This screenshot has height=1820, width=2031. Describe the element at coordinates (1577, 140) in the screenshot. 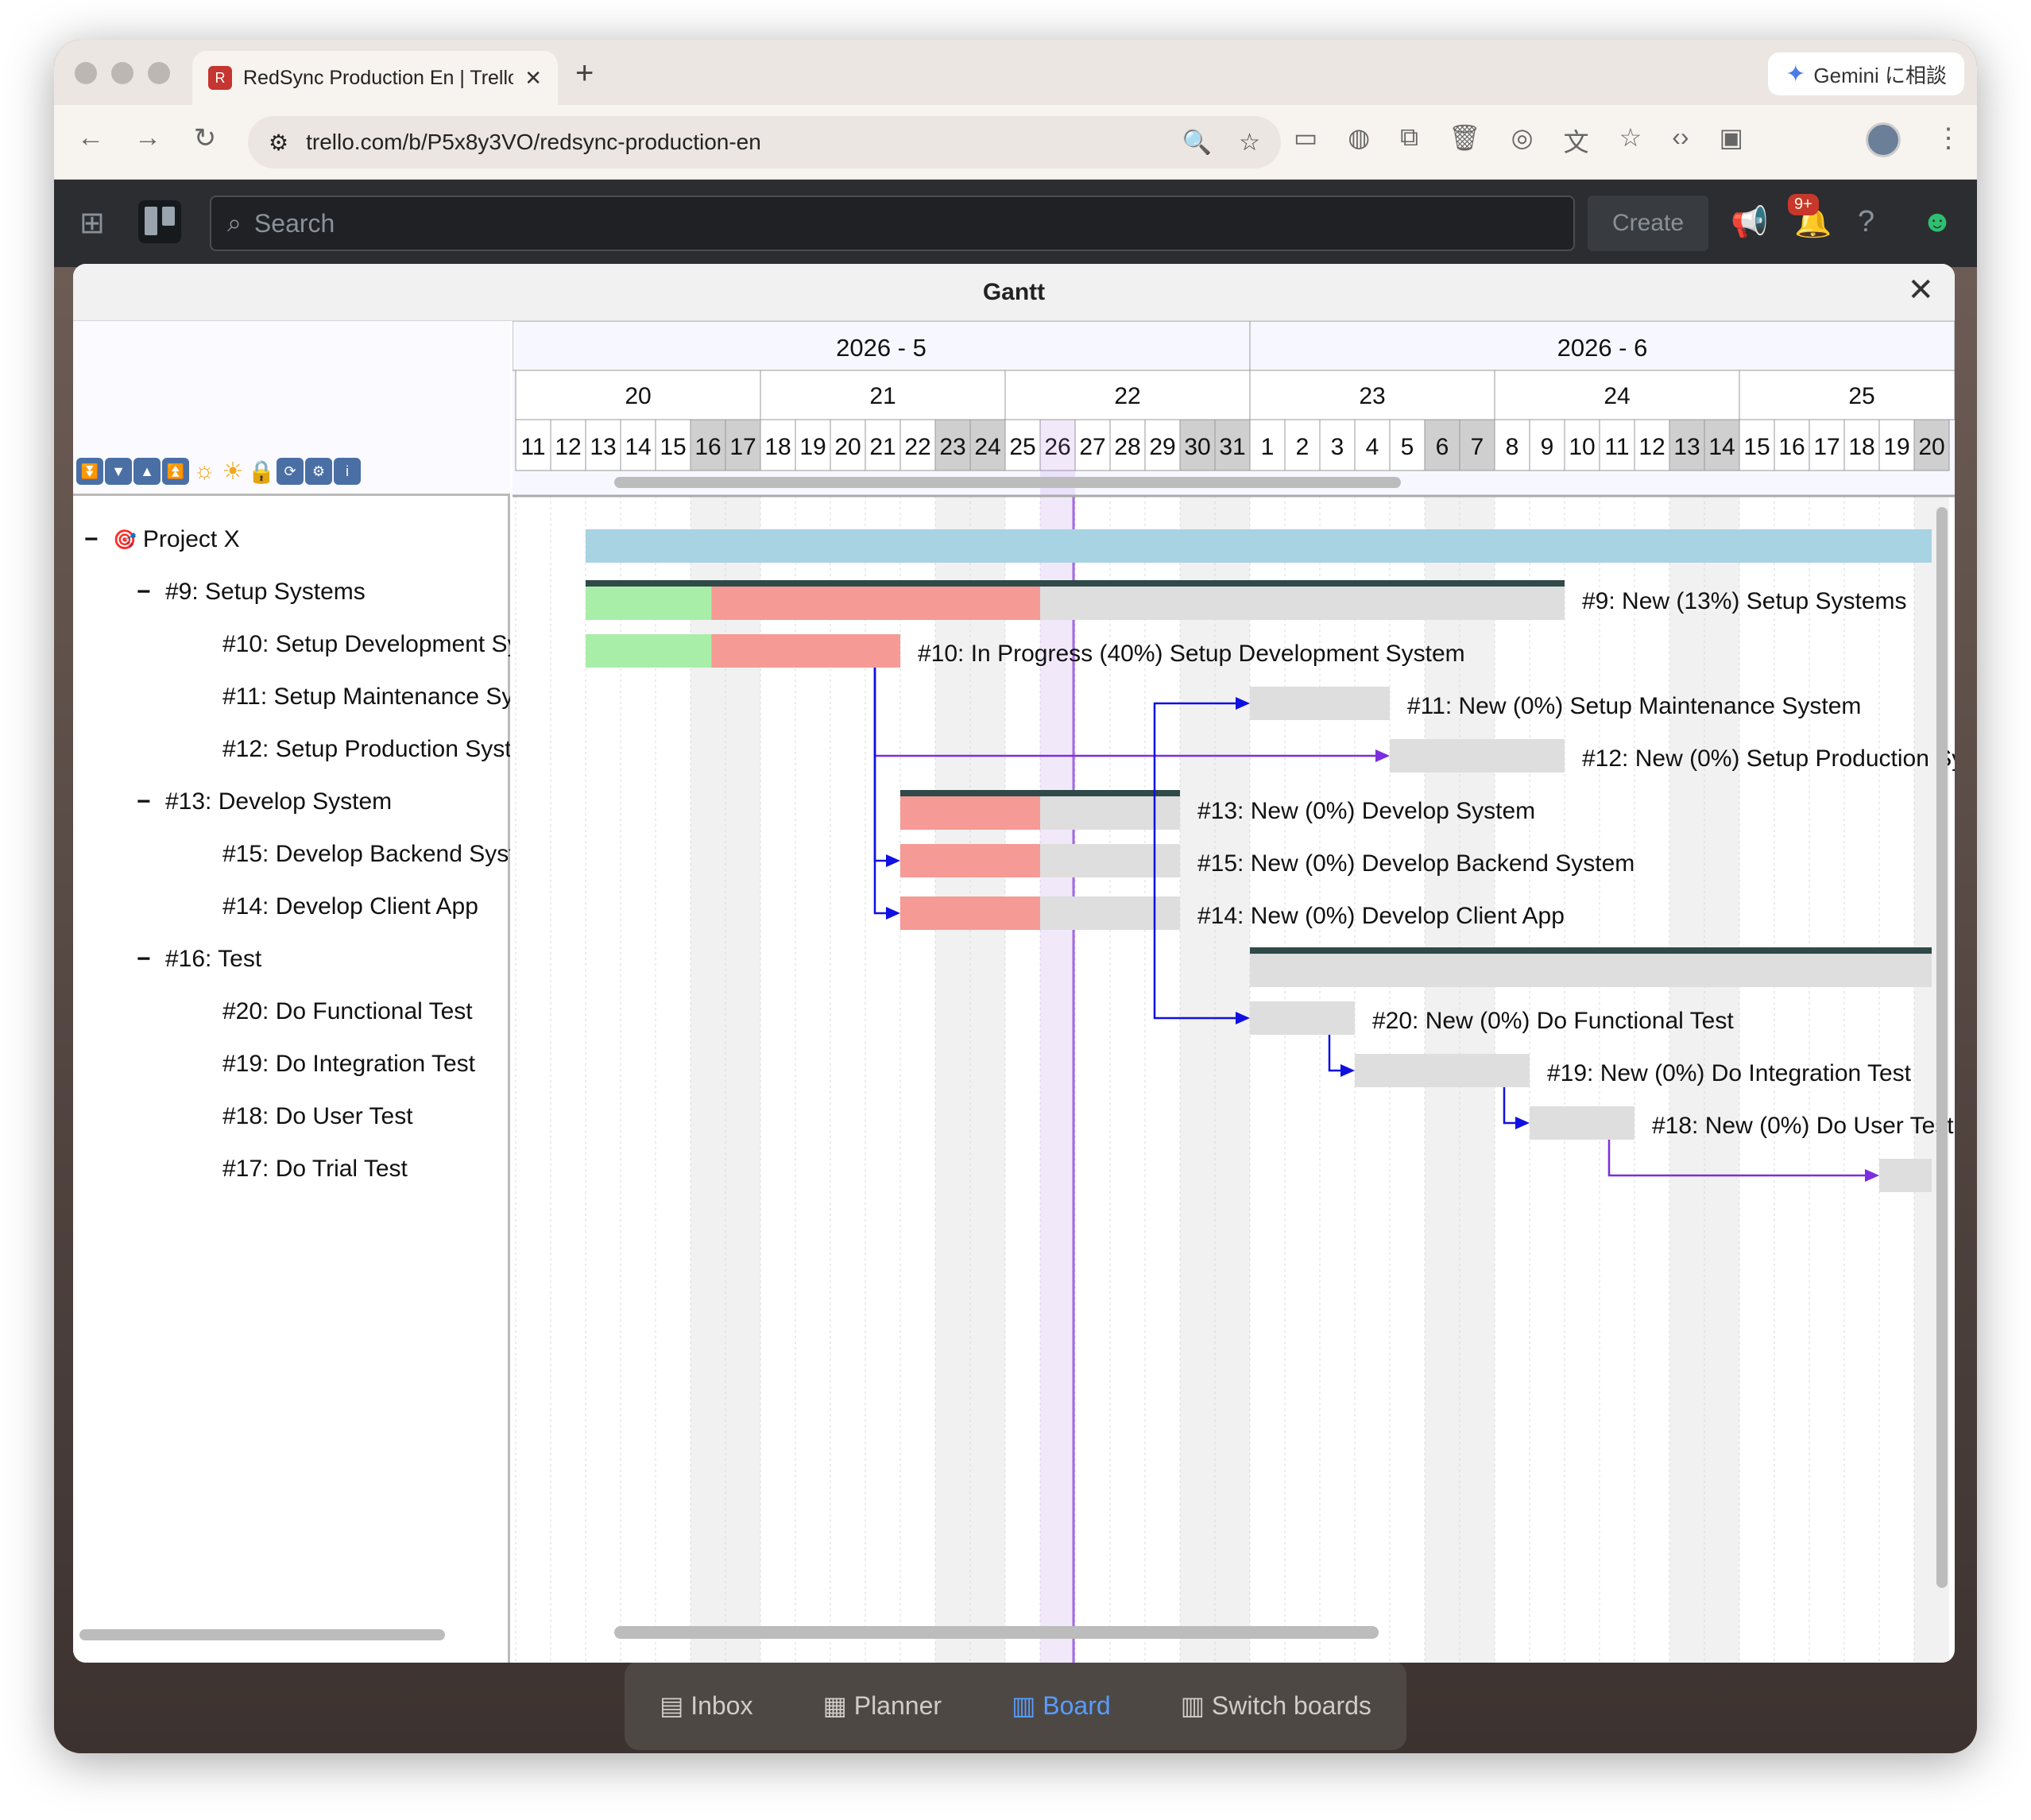

I see `translate-icon: 文` at that location.